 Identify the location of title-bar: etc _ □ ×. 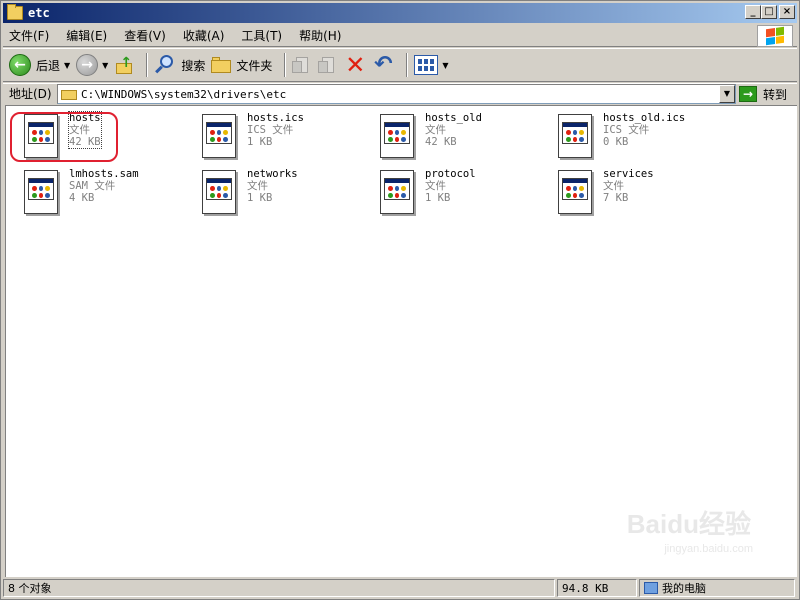
(400, 13).